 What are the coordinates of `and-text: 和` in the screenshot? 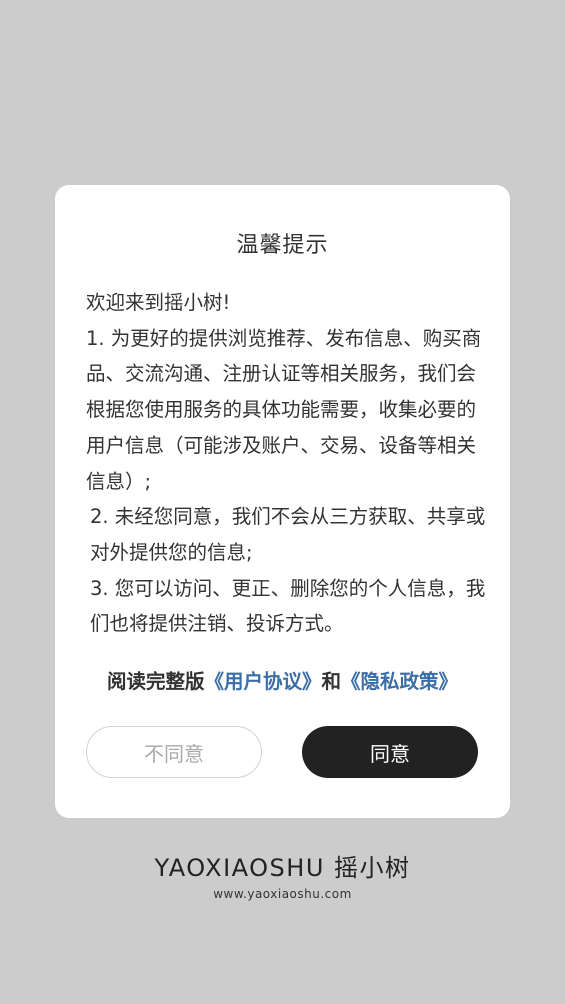 It's located at (331, 681).